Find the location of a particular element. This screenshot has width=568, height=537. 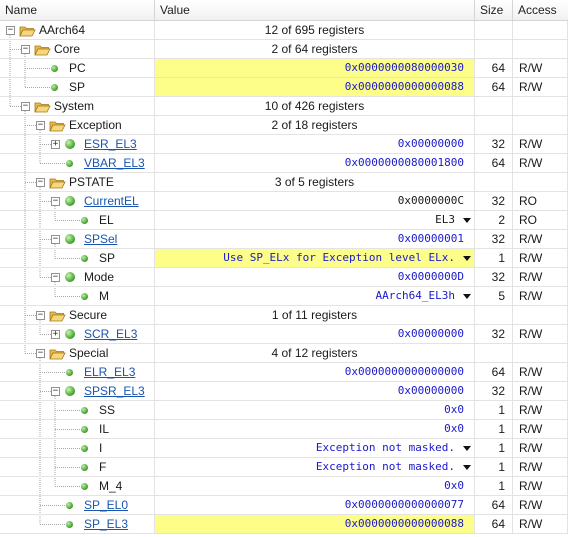

name-cell: SP_EL3 is located at coordinates (77, 524).